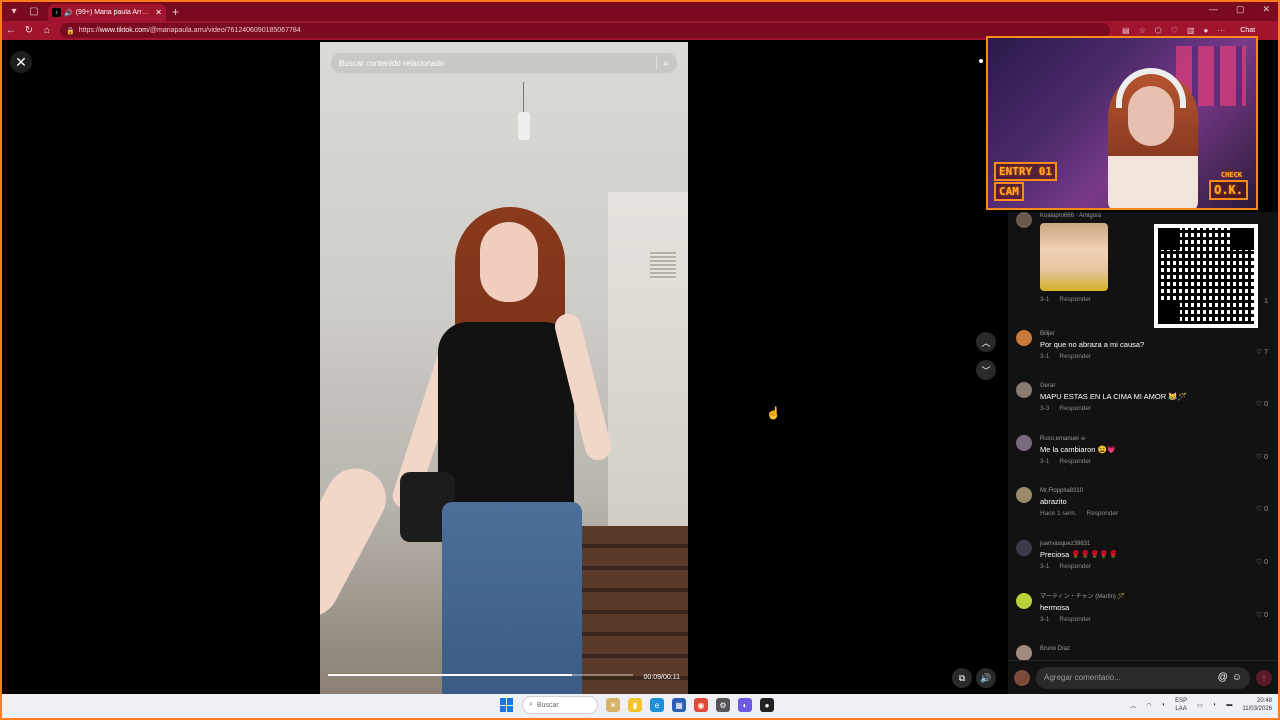 The height and width of the screenshot is (720, 1280). Describe the element at coordinates (1163, 705) in the screenshot. I see `speaker-icon: ◖` at that location.